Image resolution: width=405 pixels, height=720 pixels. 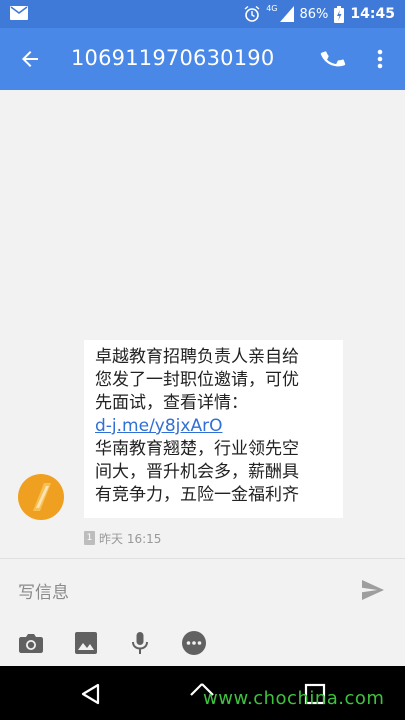 What do you see at coordinates (197, 449) in the screenshot?
I see `message-line: 华南教育翘楚，行业领先空` at bounding box center [197, 449].